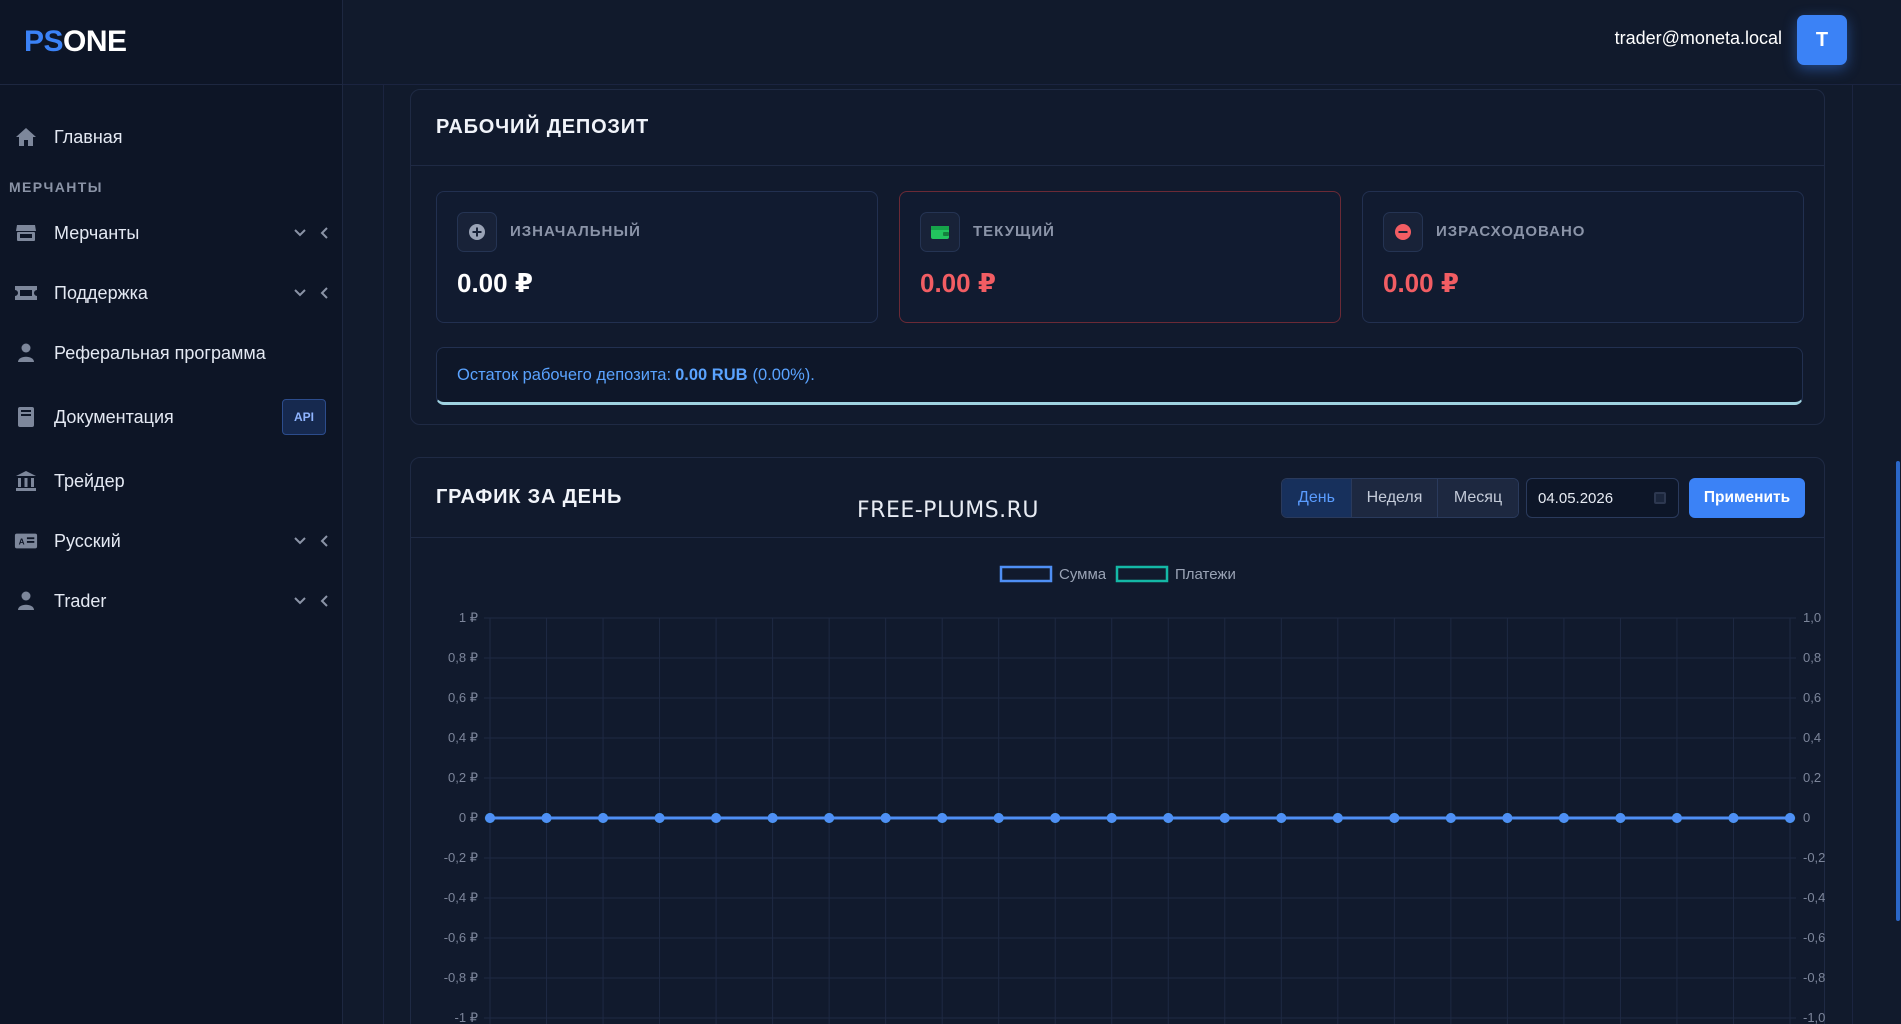  What do you see at coordinates (26, 601) in the screenshot?
I see `user-icon` at bounding box center [26, 601].